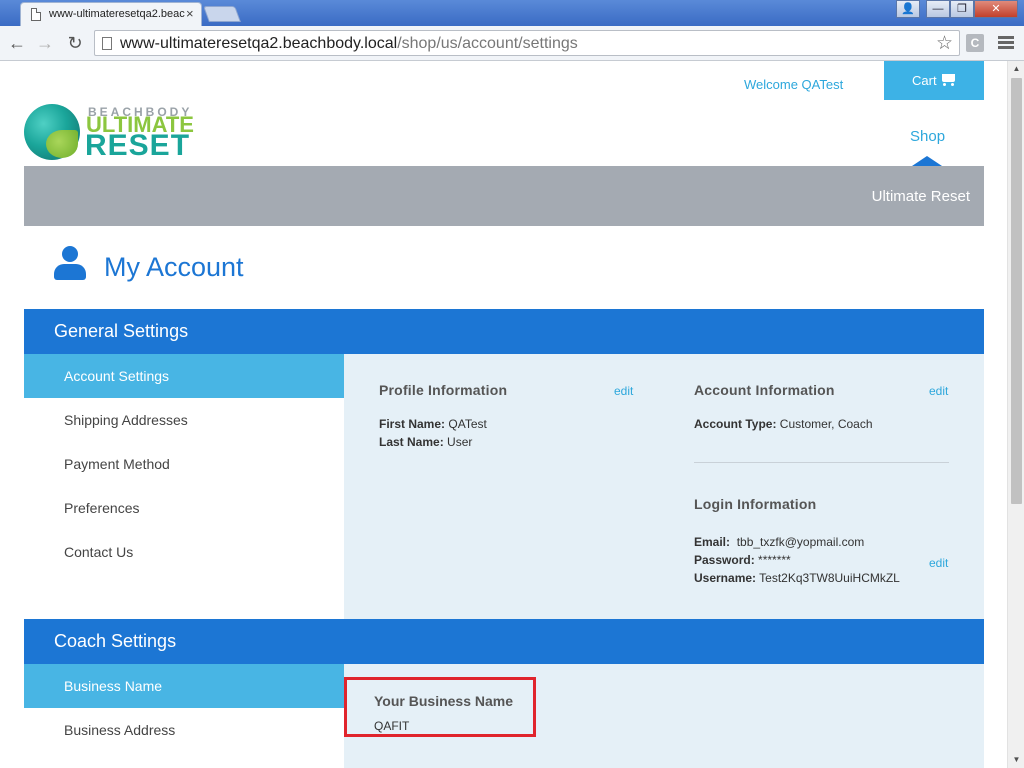  Describe the element at coordinates (184, 376) in the screenshot. I see `nav-account-settings: Account Settings` at that location.